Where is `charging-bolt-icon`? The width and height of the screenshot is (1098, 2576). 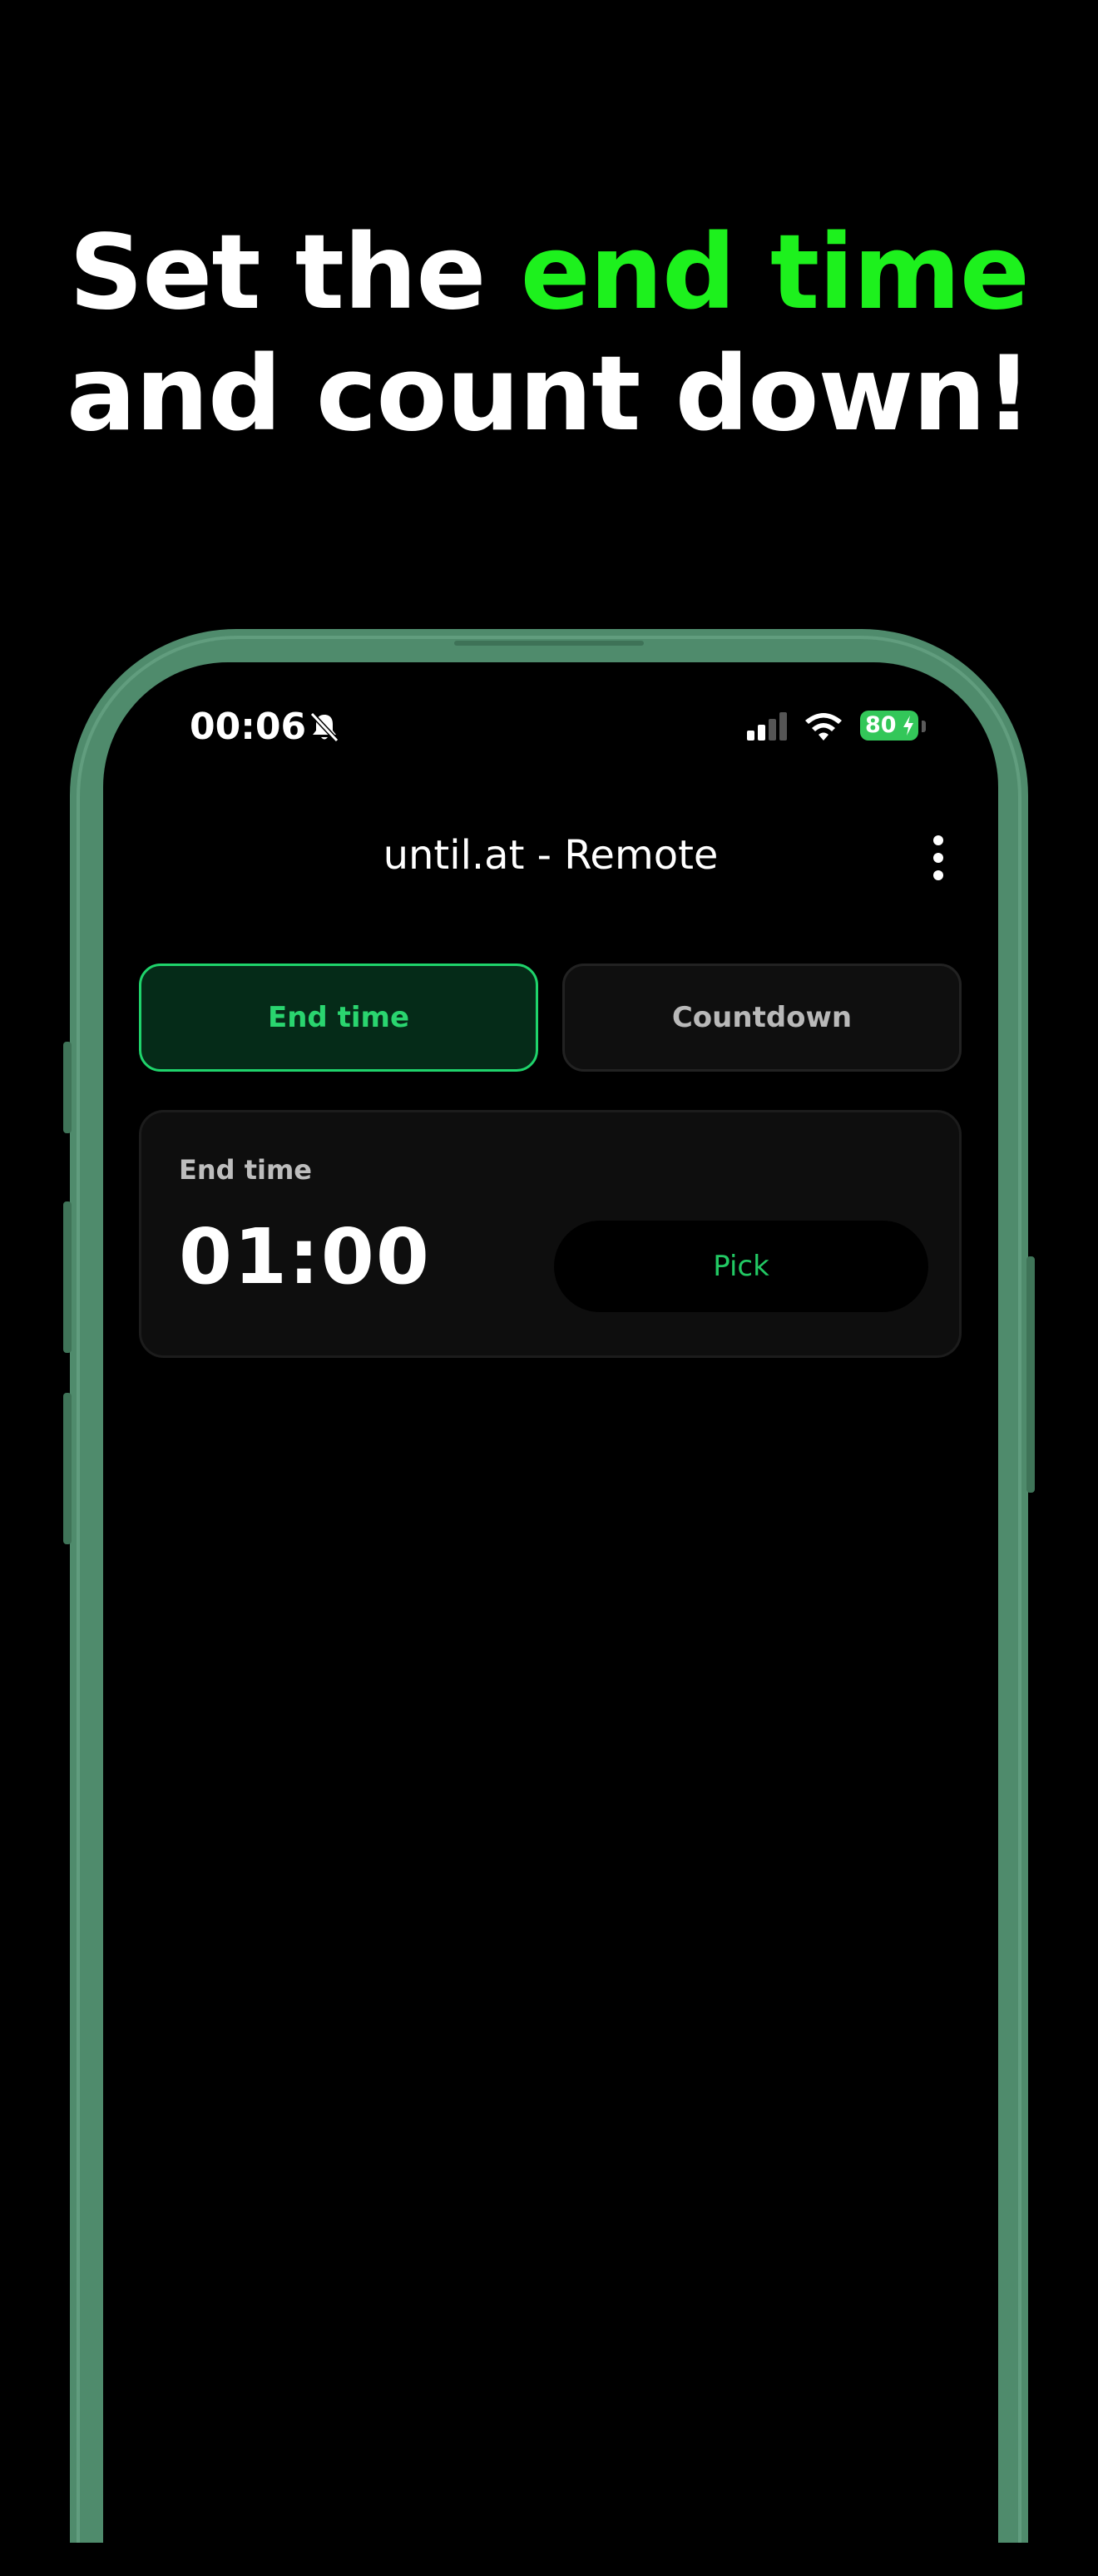 charging-bolt-icon is located at coordinates (908, 726).